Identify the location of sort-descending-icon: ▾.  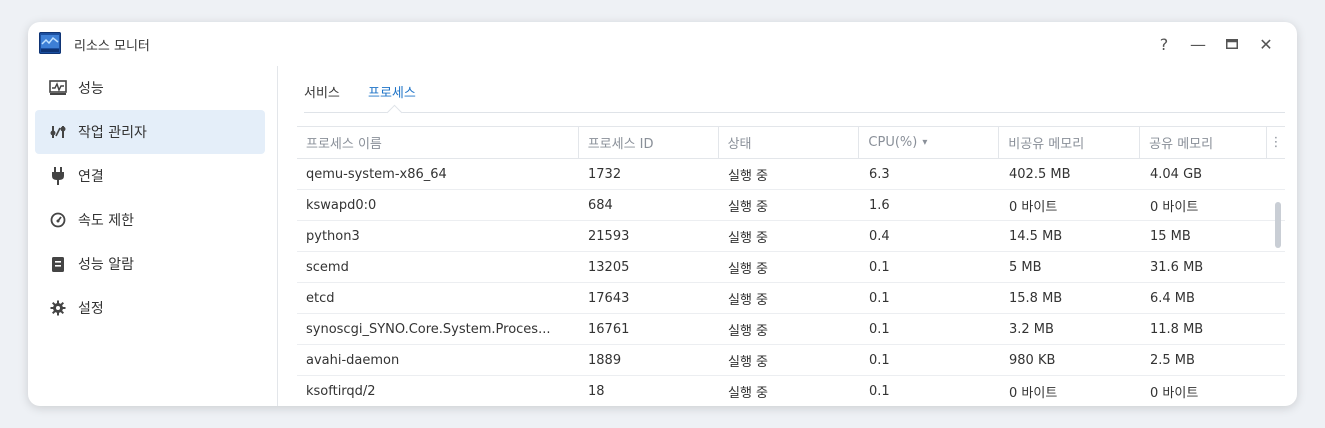
(925, 142).